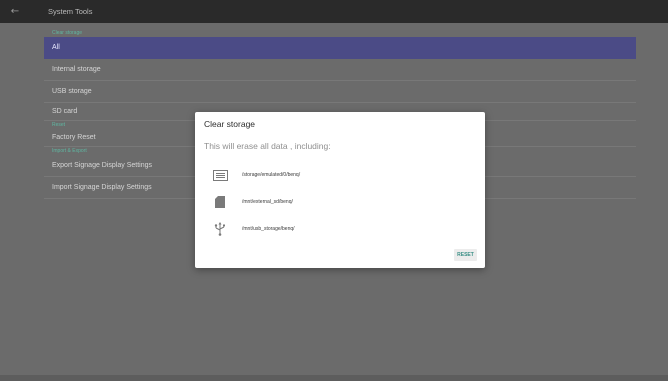 Image resolution: width=668 pixels, height=381 pixels. Describe the element at coordinates (334, 11) in the screenshot. I see `app-bar: ← System Tools` at that location.